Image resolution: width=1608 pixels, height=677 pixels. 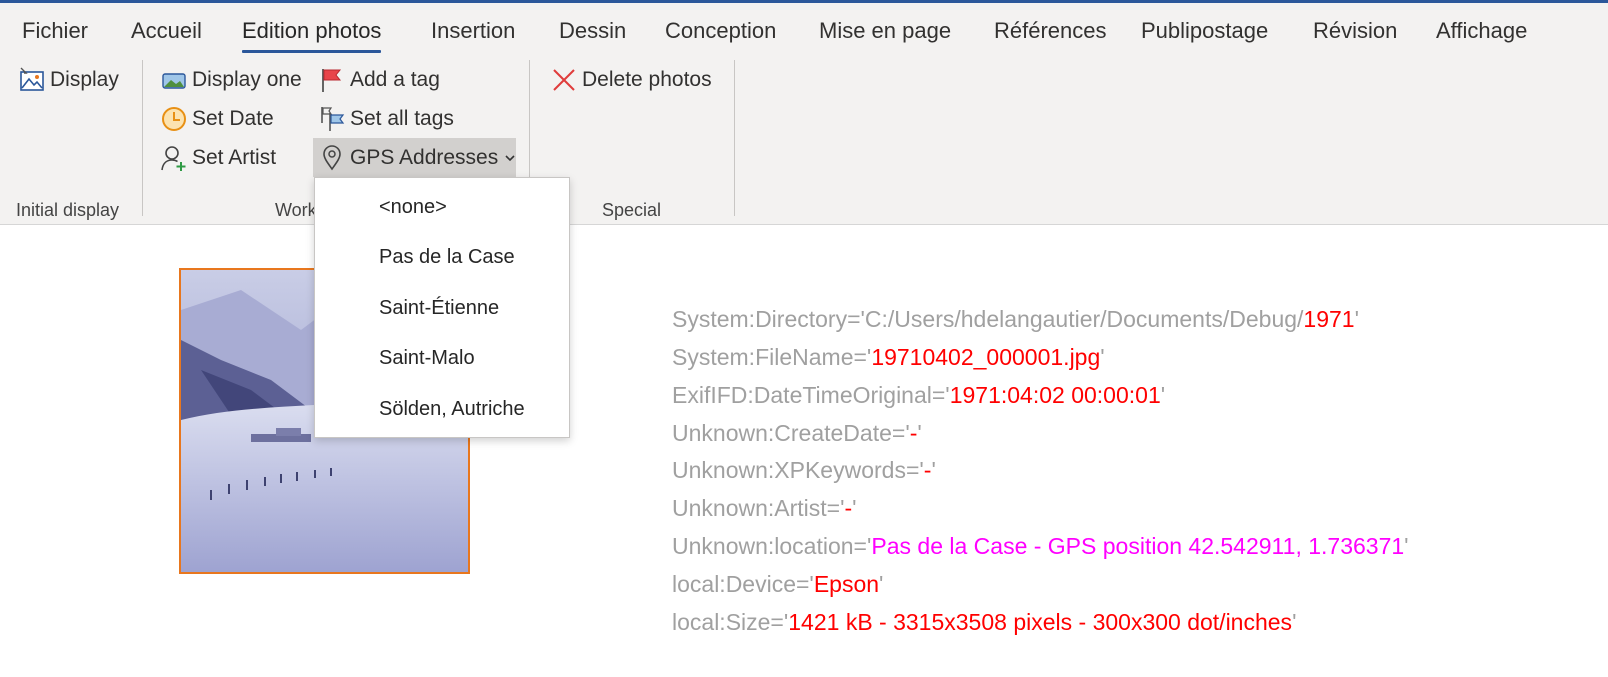 What do you see at coordinates (424, 157) in the screenshot?
I see `gps-addresses-label: GPS Addresses` at bounding box center [424, 157].